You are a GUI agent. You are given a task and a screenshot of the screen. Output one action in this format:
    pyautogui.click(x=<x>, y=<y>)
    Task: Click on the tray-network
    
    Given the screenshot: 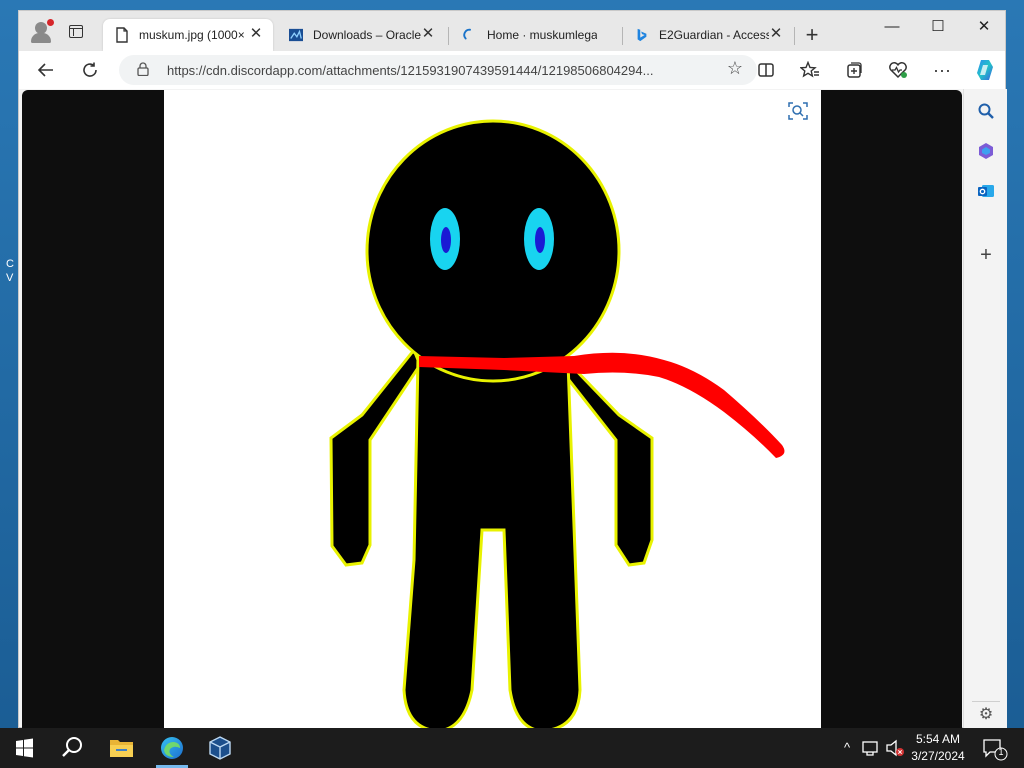 What is the action you would take?
    pyautogui.click(x=871, y=748)
    